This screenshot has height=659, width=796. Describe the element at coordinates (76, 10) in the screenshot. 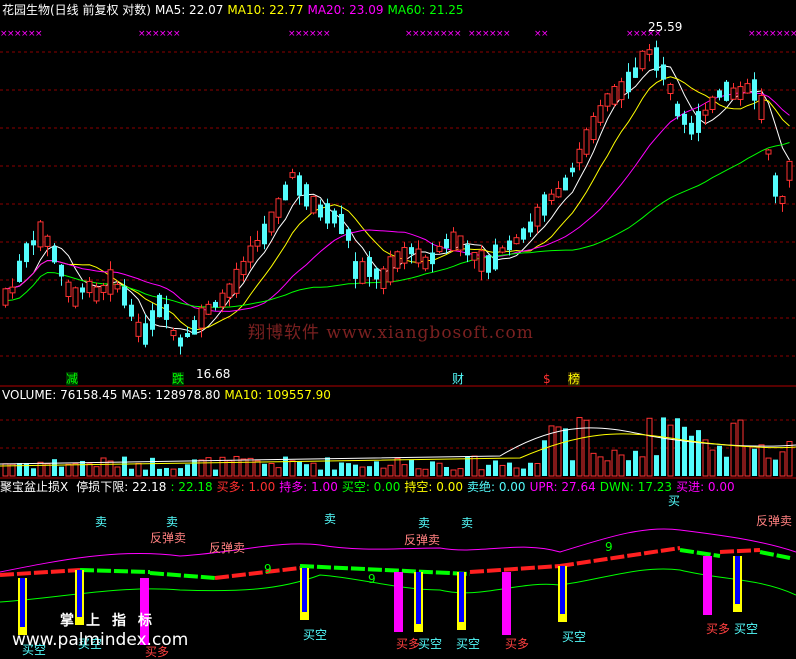

I see `stock-title: 花园生物(日线 前复权 对数)` at that location.